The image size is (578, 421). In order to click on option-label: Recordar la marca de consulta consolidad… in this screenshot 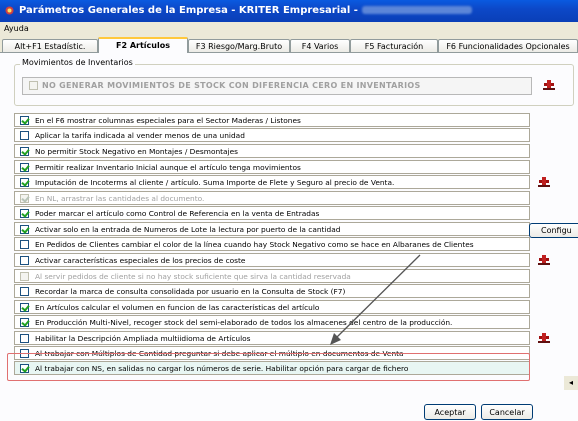, I will do `click(190, 291)`.